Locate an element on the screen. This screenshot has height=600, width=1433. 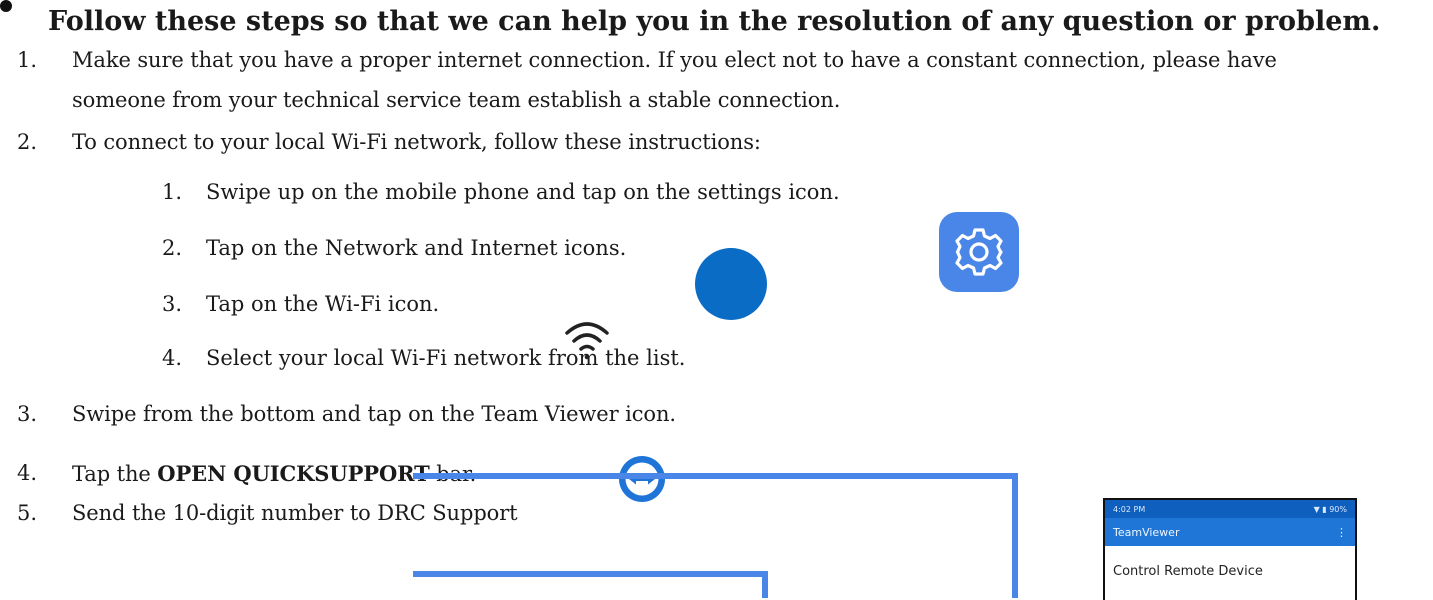
substep-1-number: 1. is located at coordinates (172, 192).